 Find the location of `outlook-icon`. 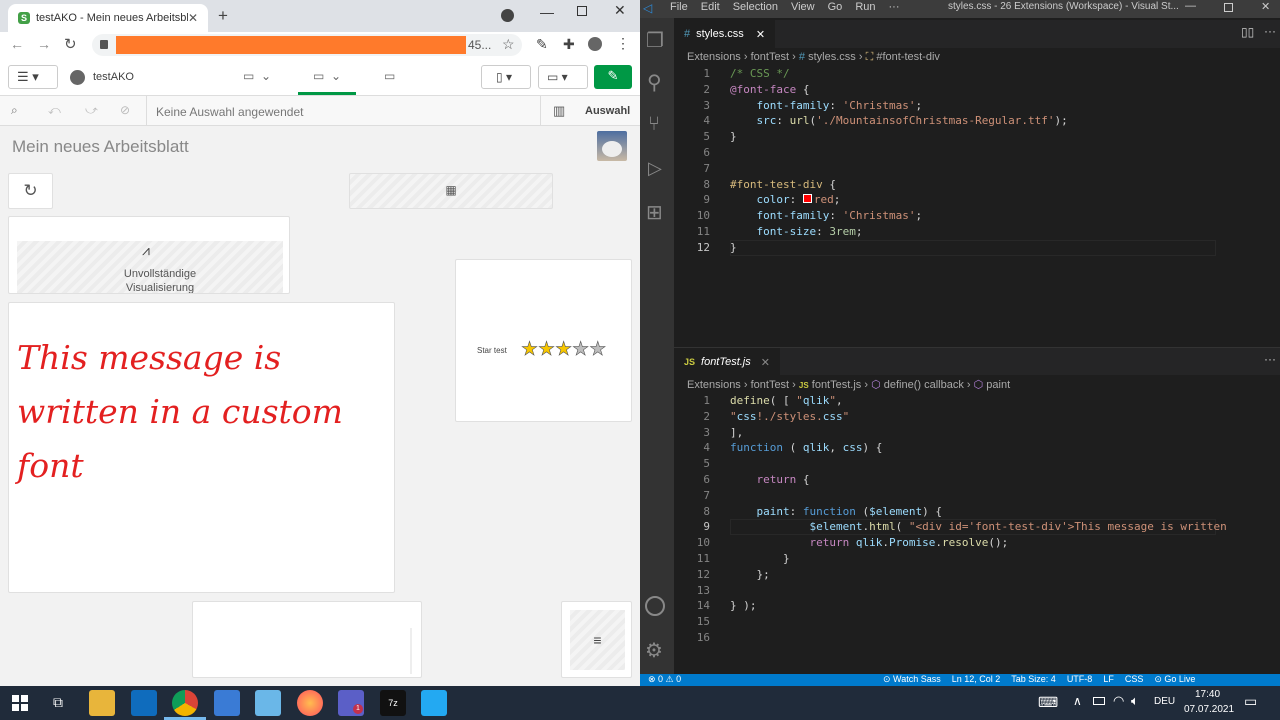

outlook-icon is located at coordinates (144, 703).